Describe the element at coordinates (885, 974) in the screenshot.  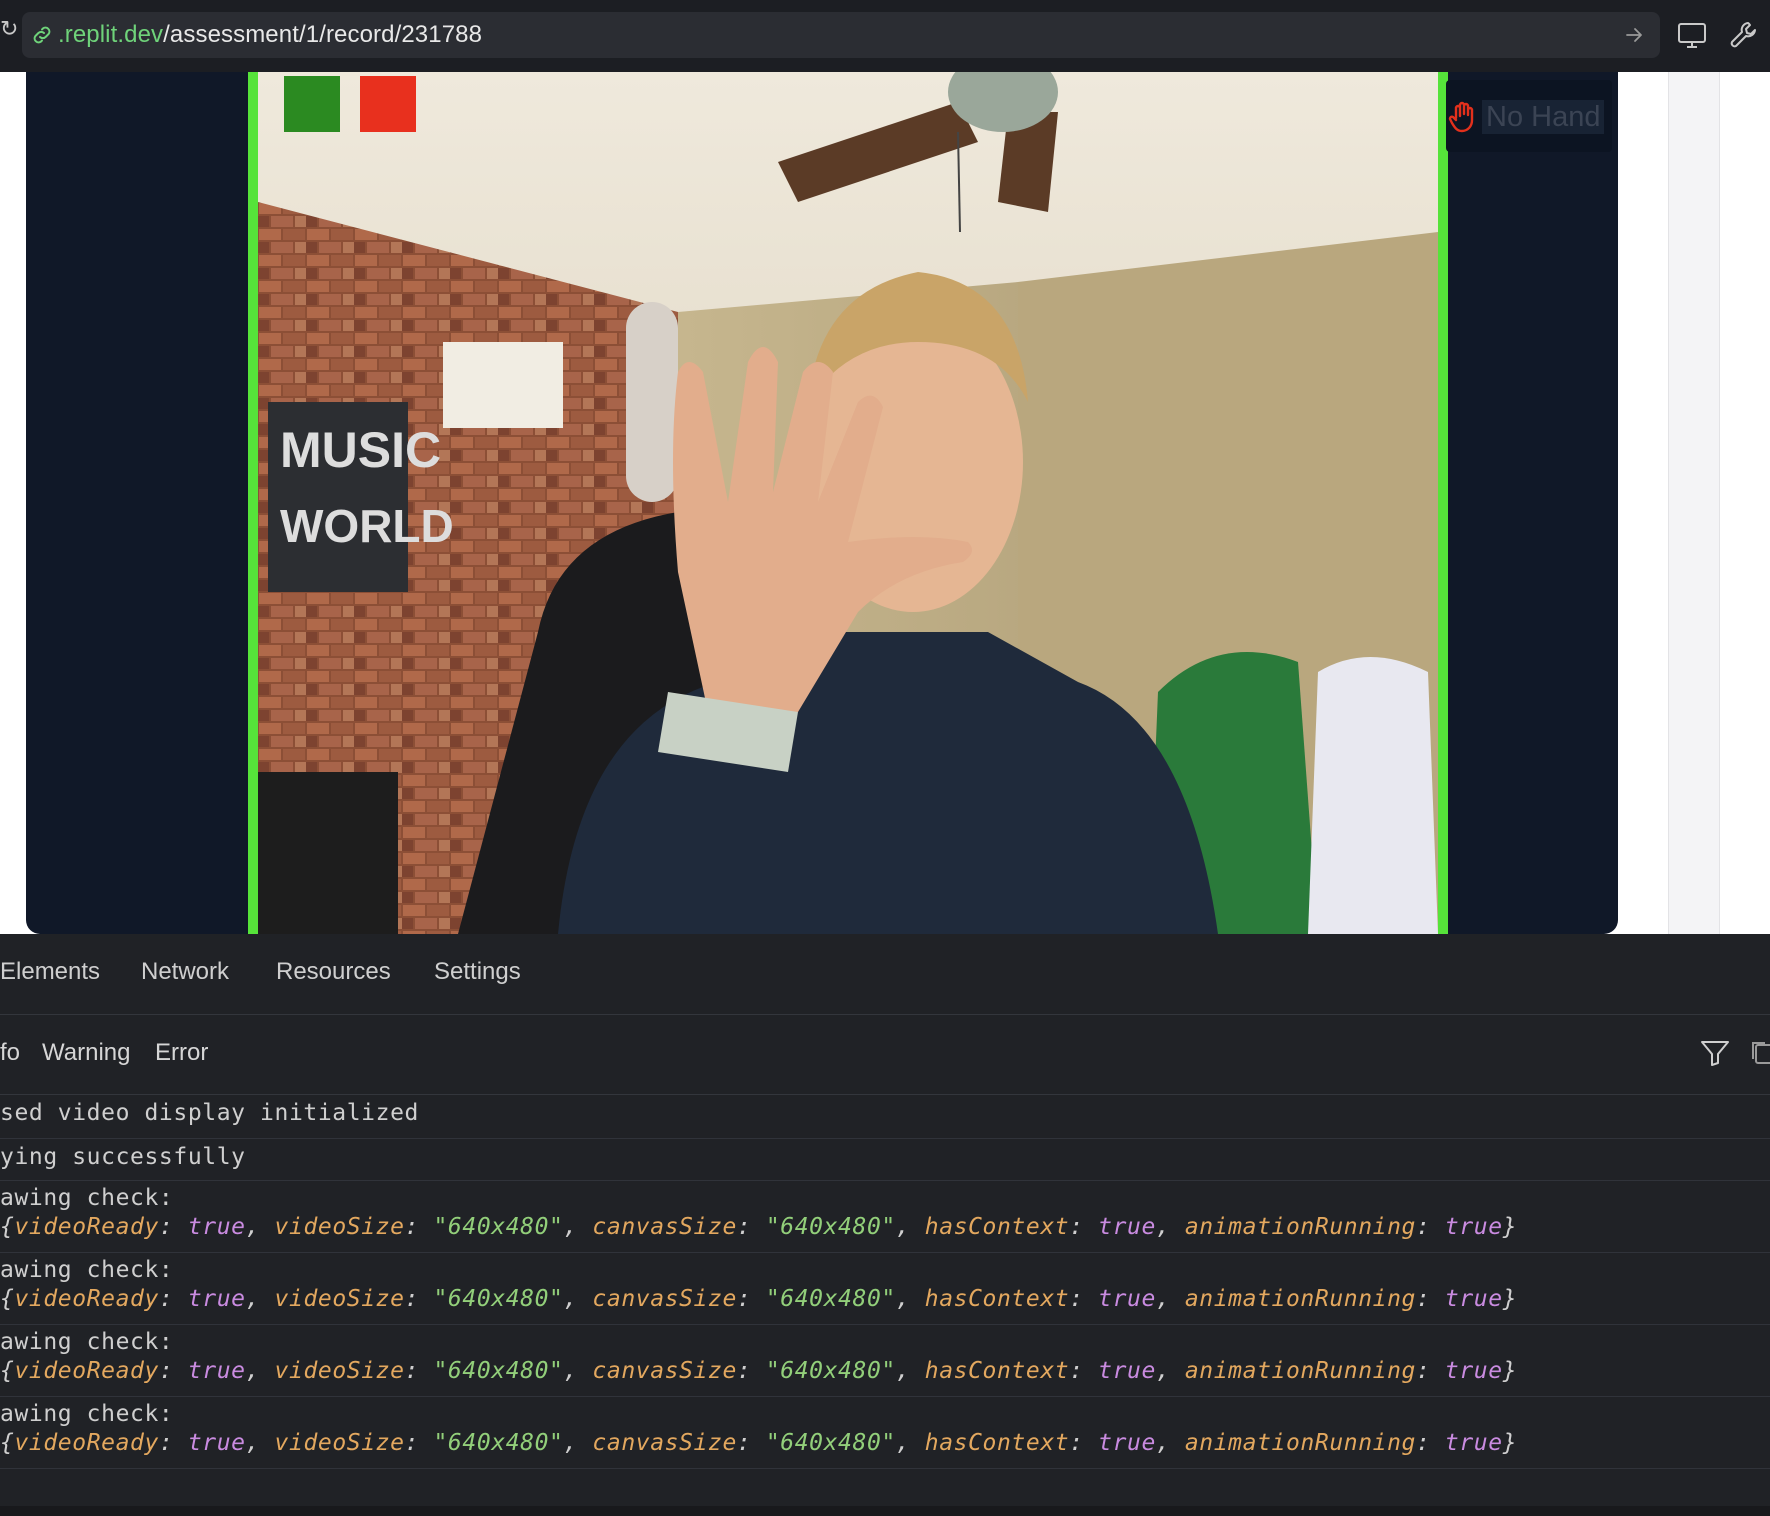
I see `devtools-tab-bar: Elements Network Resources Settings` at that location.